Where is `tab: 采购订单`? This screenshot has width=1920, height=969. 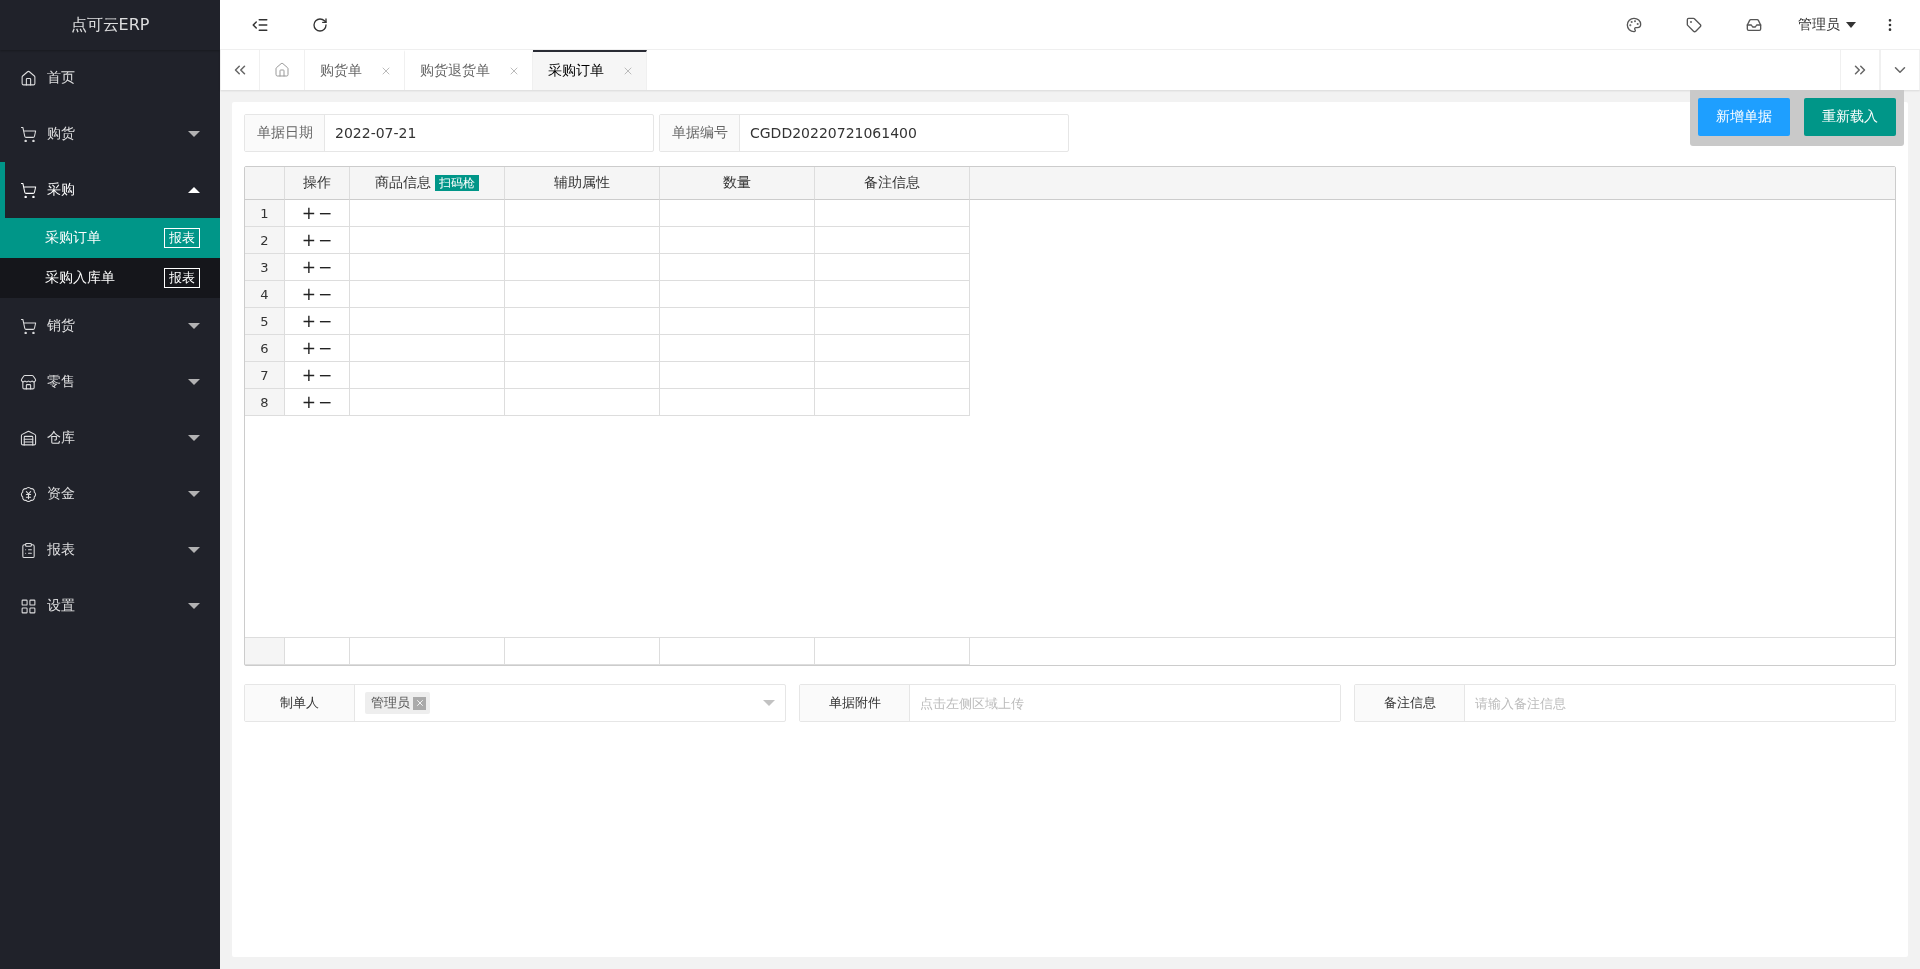
tab: 采购订单 is located at coordinates (590, 70).